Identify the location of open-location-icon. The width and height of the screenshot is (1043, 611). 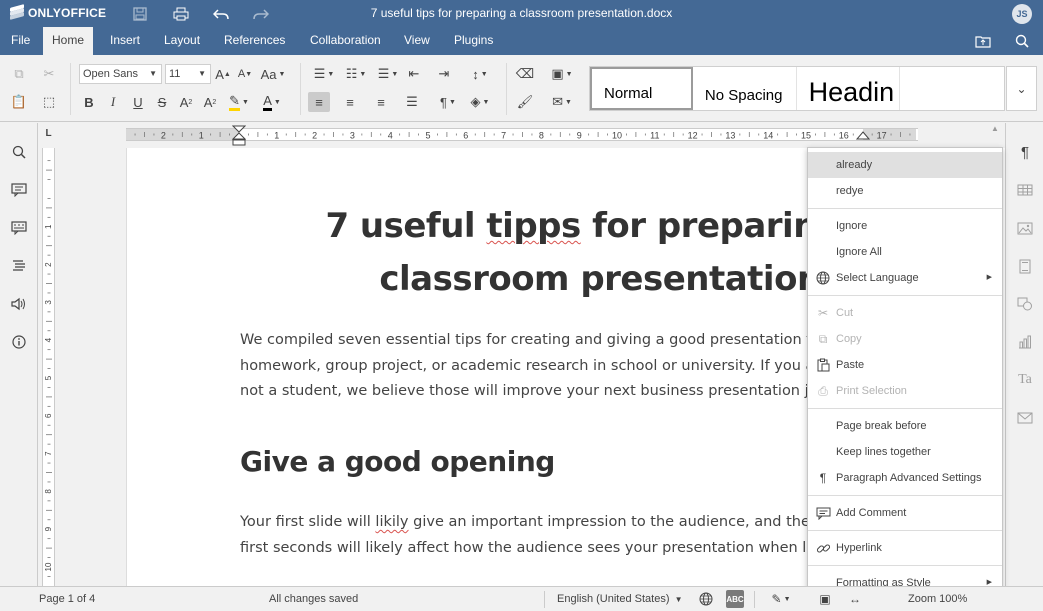
(983, 41).